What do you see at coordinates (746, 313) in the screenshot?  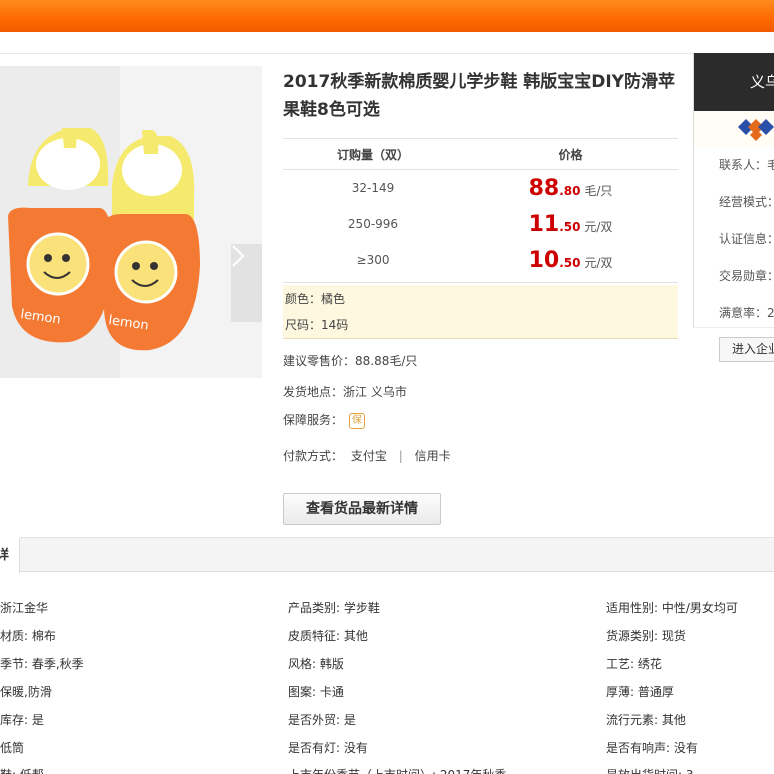 I see `supplier-satisfaction: 满意率：2` at bounding box center [746, 313].